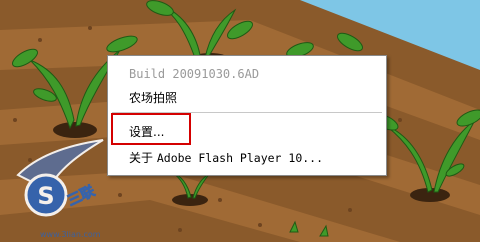  I want to click on menu-item-build-version: Build 20091030.6AD, so click(194, 74).